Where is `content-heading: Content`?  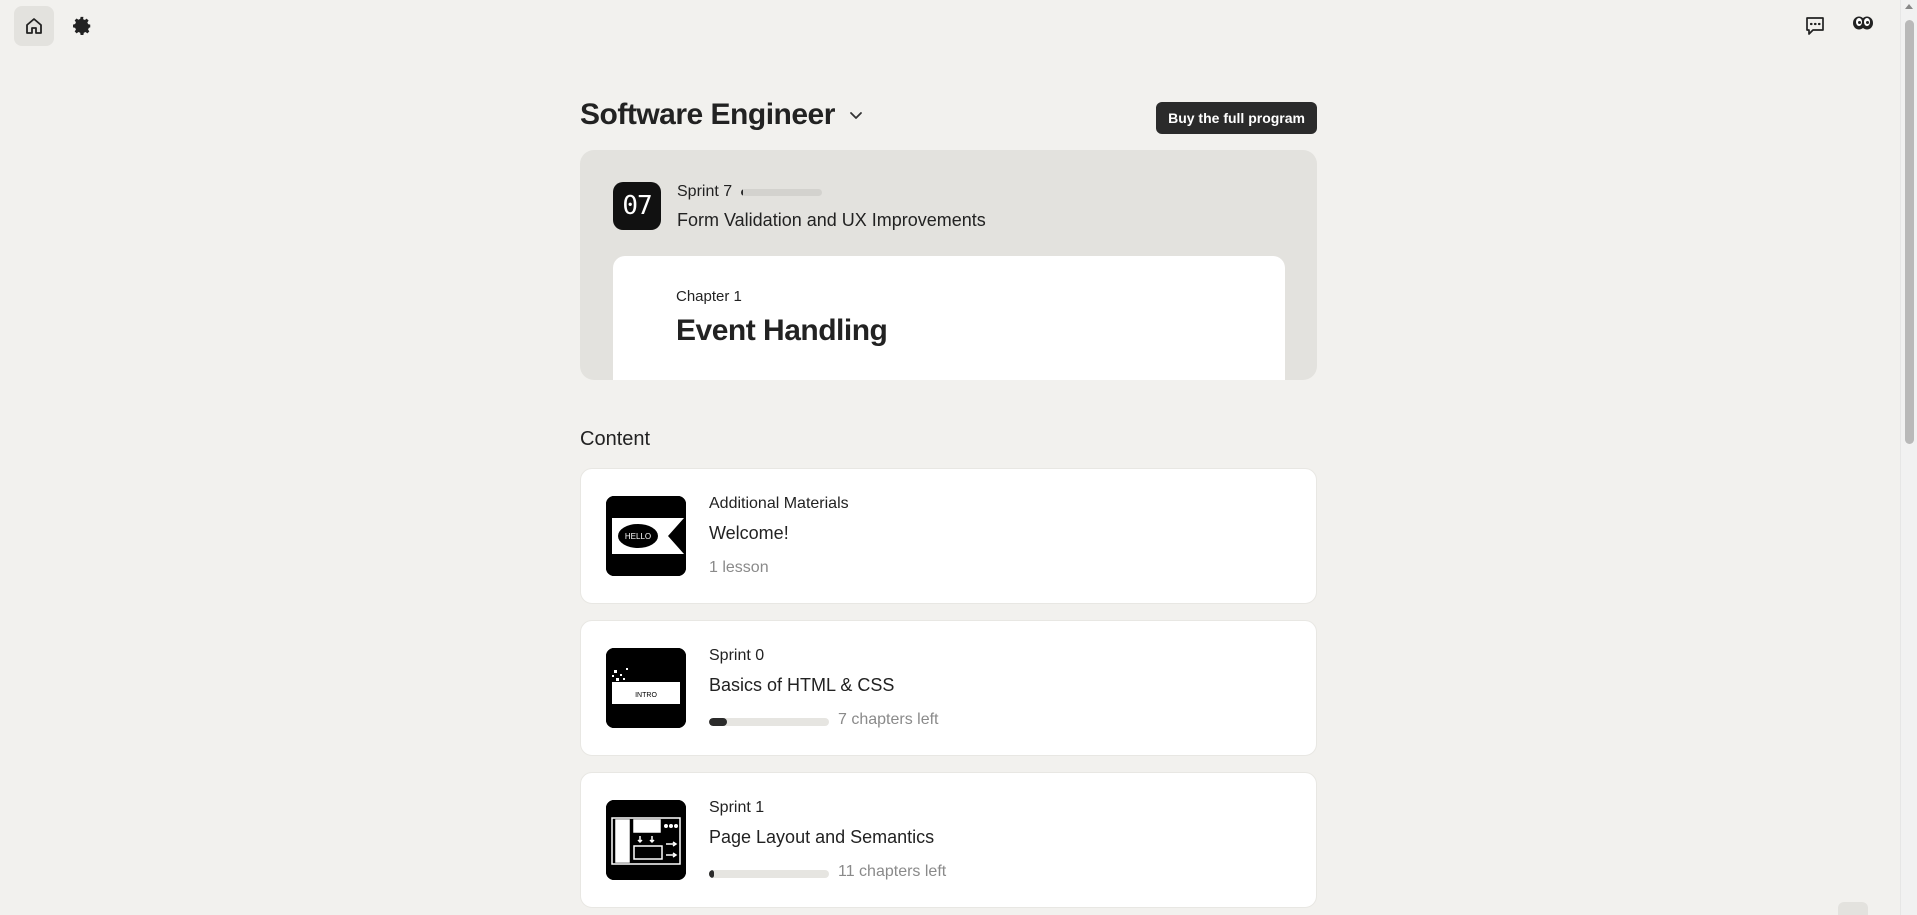 content-heading: Content is located at coordinates (615, 439).